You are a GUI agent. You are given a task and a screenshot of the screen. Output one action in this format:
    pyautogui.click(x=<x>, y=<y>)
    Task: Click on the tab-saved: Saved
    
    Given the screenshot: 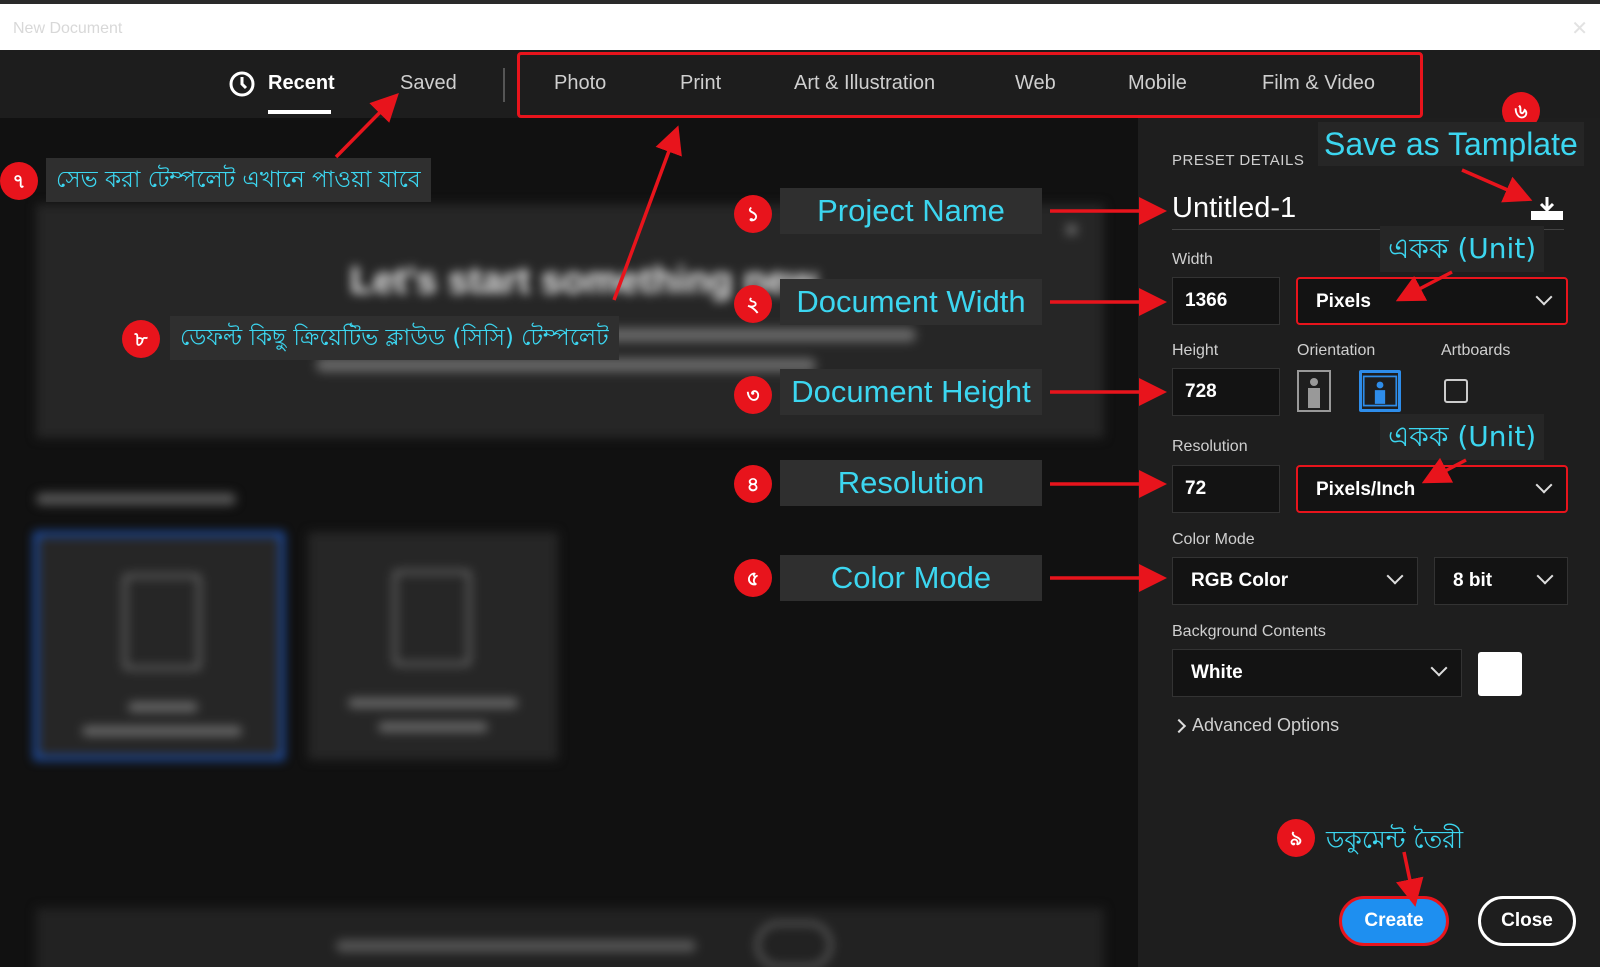 What is the action you would take?
    pyautogui.click(x=428, y=83)
    